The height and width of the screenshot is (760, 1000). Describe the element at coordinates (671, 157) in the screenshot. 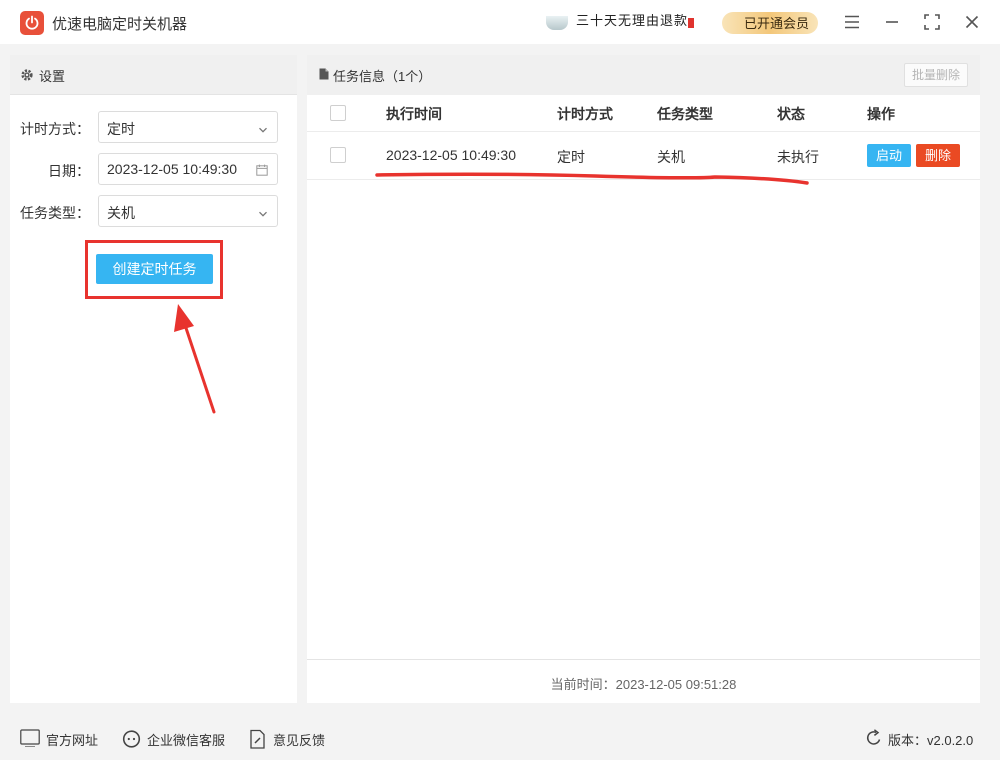

I see `row-task-type: 关机` at that location.